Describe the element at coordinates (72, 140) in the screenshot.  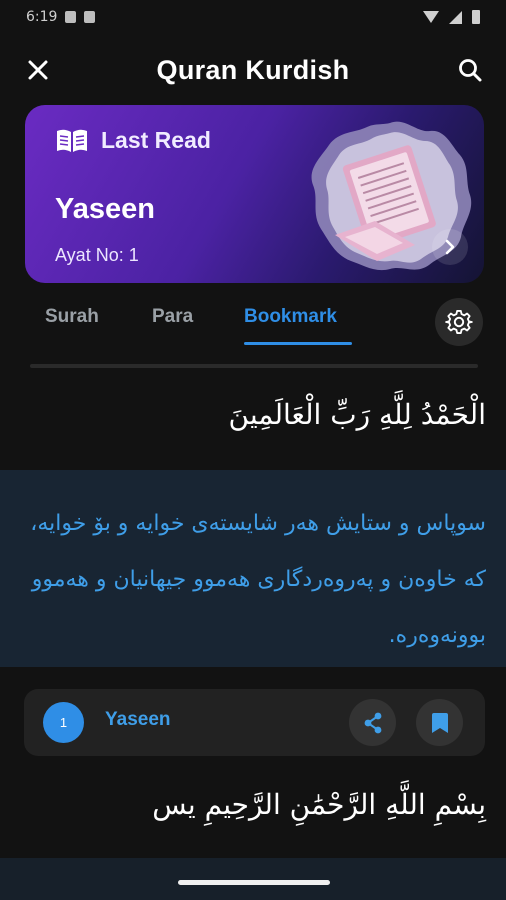
I see `book-icon` at that location.